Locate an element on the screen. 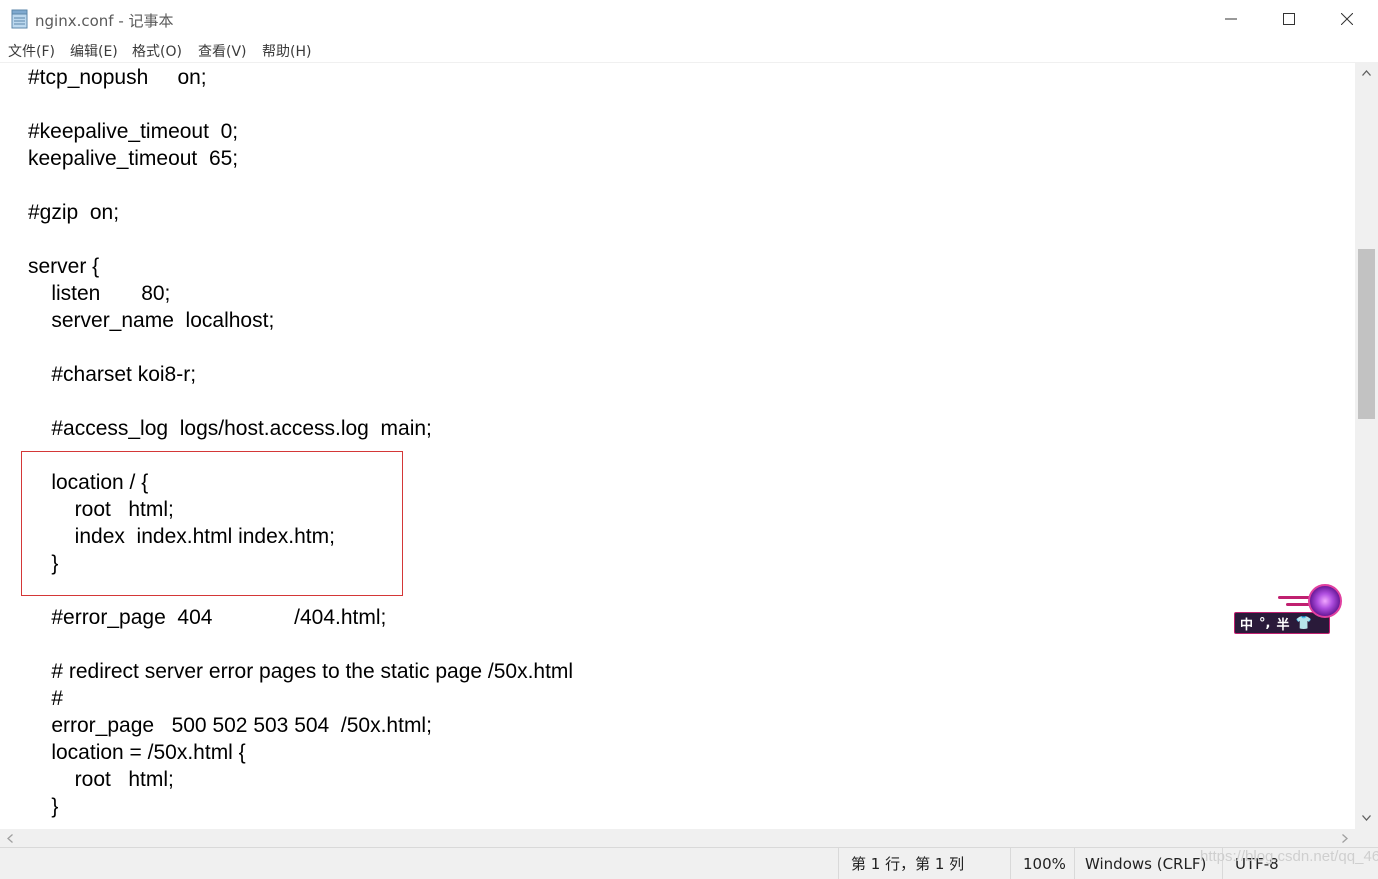 The height and width of the screenshot is (879, 1378). text-line: root html; is located at coordinates (101, 779).